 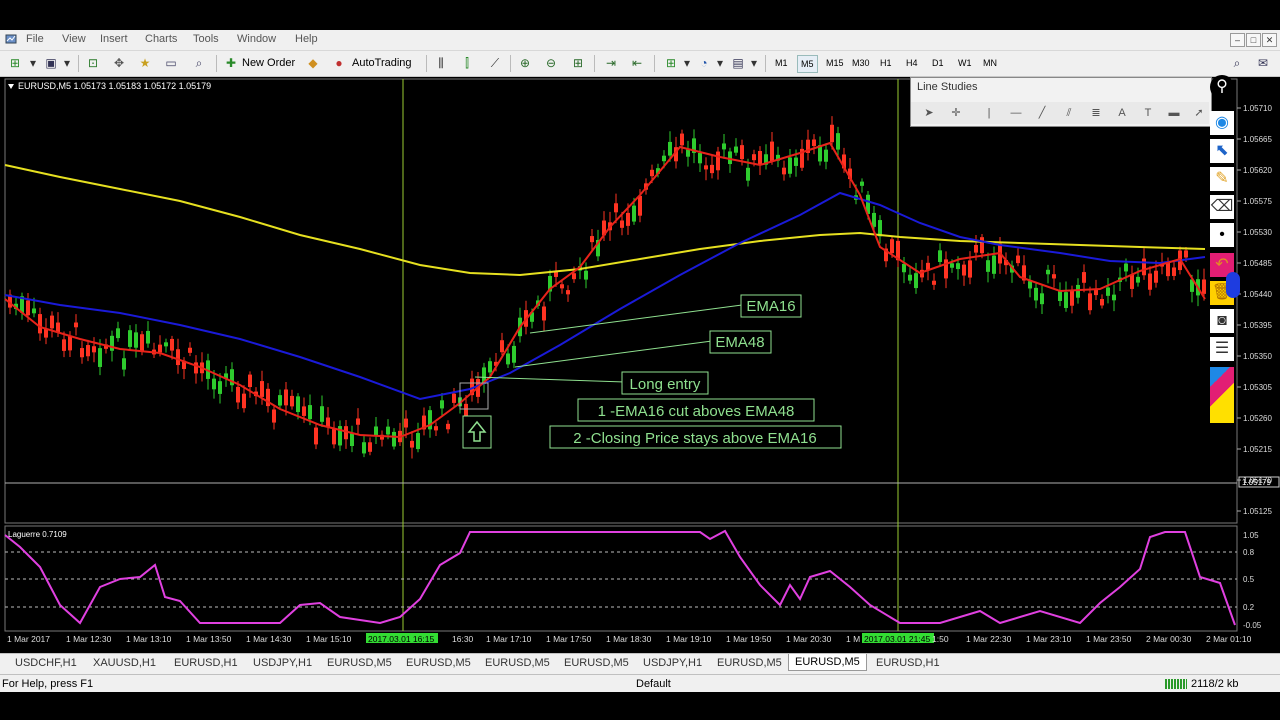 I want to click on channel-icon: ⫽, so click(x=1069, y=113).